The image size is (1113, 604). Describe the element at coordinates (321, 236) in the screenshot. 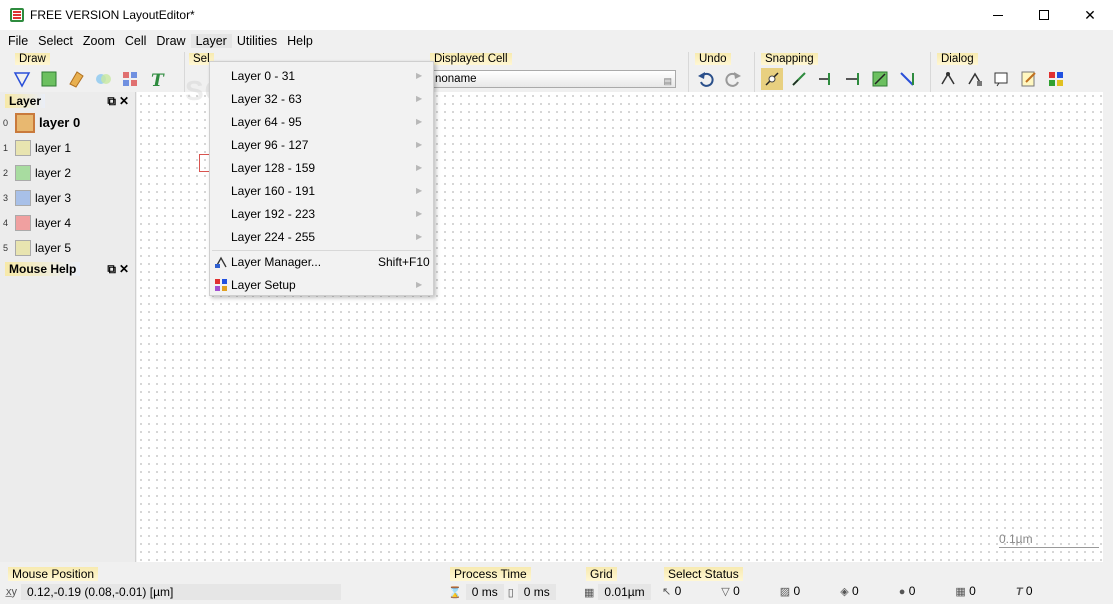

I see `menu-item-layer-range: Layer 224 - 255 ▶` at that location.